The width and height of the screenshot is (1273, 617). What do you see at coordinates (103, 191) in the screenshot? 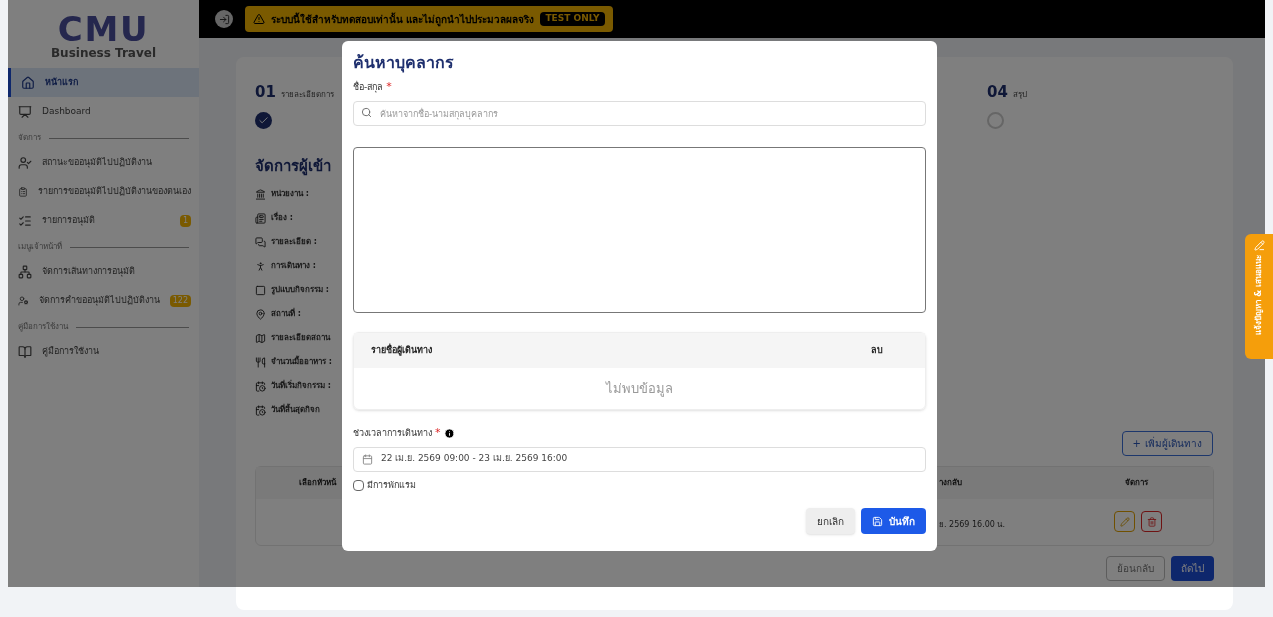
I see `sidebar-item: รายการขออนุมัติไปปฏิบัติงานของตนเอง` at bounding box center [103, 191].